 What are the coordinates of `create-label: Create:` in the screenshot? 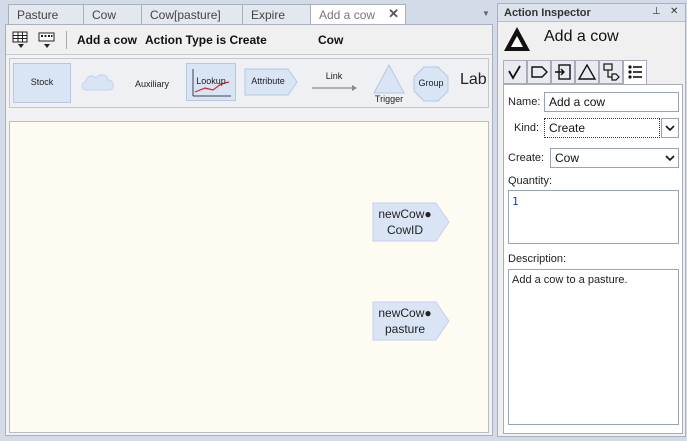 It's located at (526, 158).